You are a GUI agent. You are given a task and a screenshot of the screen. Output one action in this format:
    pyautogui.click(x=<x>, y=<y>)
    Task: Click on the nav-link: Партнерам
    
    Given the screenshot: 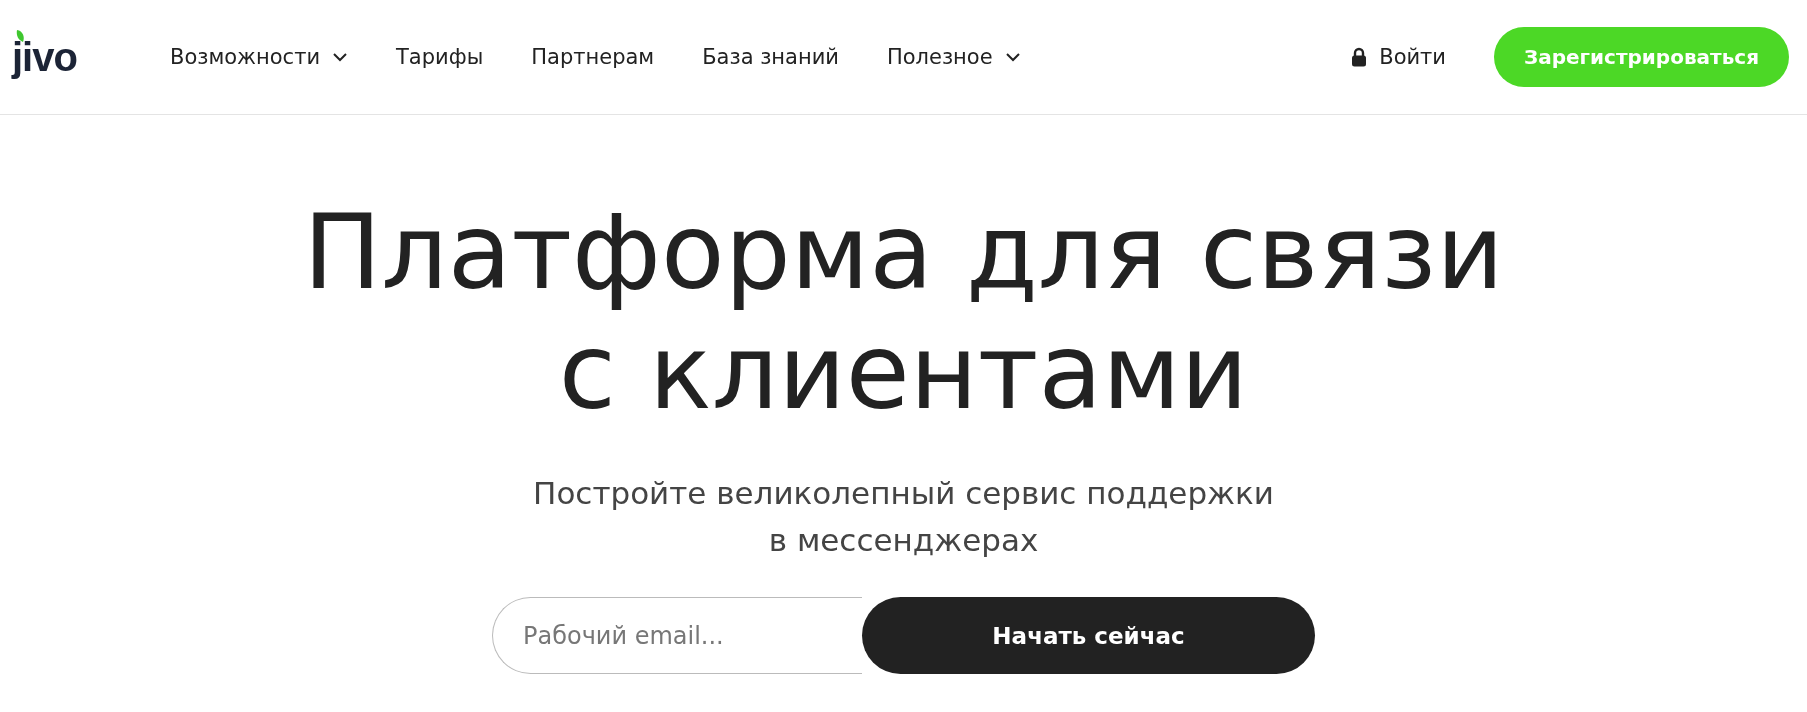 What is the action you would take?
    pyautogui.click(x=593, y=57)
    